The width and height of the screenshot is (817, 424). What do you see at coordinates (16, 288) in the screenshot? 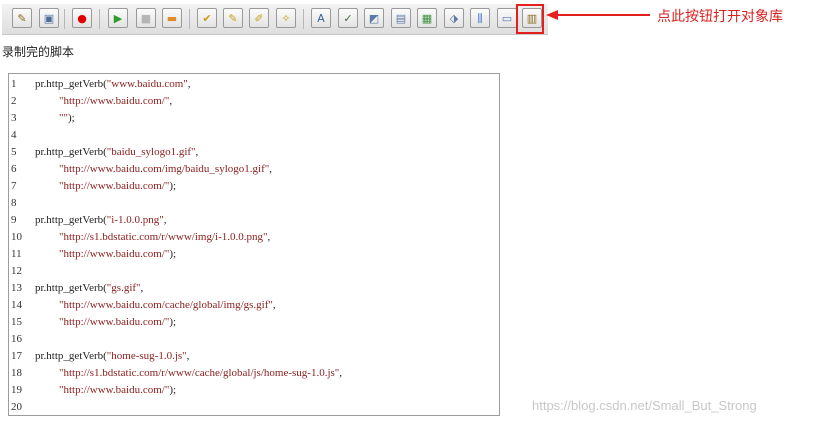
I see `line-number: 13` at bounding box center [16, 288].